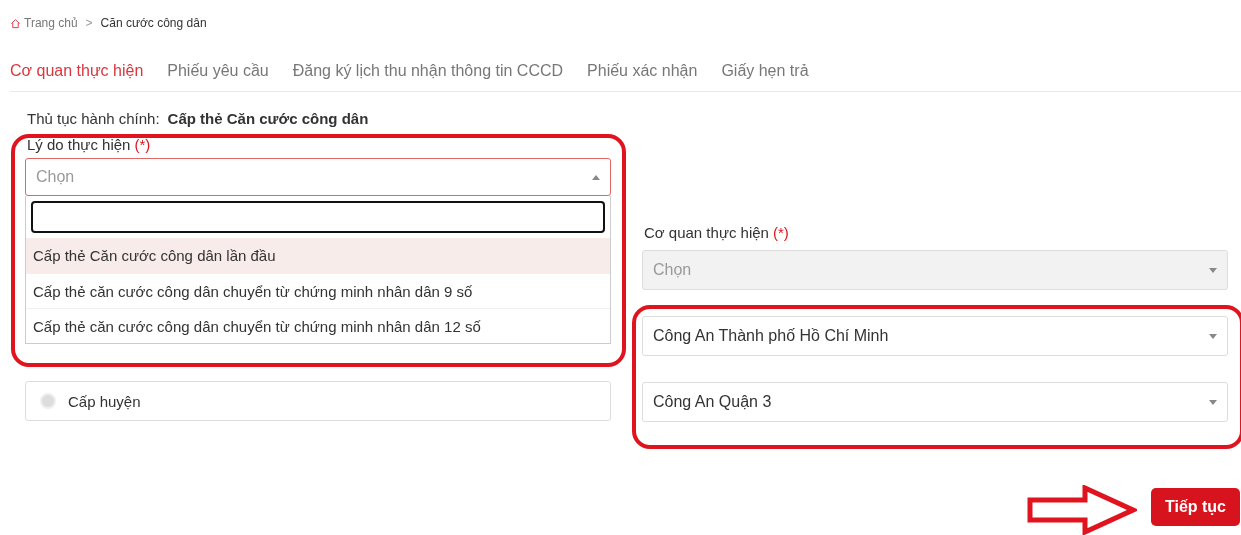 The image size is (1241, 535). I want to click on dropdown-option: Cấp thẻ Căn cước công dân lần đầu, so click(318, 255).